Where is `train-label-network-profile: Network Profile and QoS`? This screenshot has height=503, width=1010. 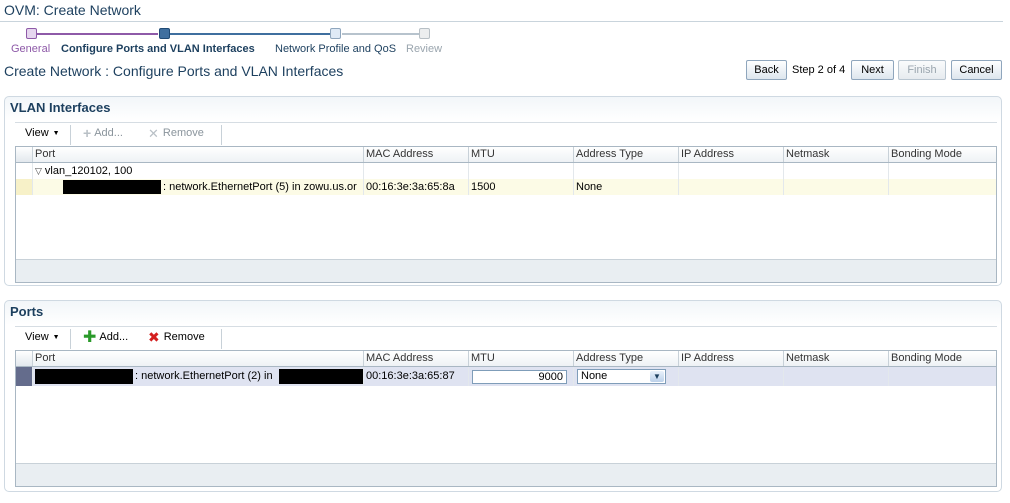 train-label-network-profile: Network Profile and QoS is located at coordinates (335, 49).